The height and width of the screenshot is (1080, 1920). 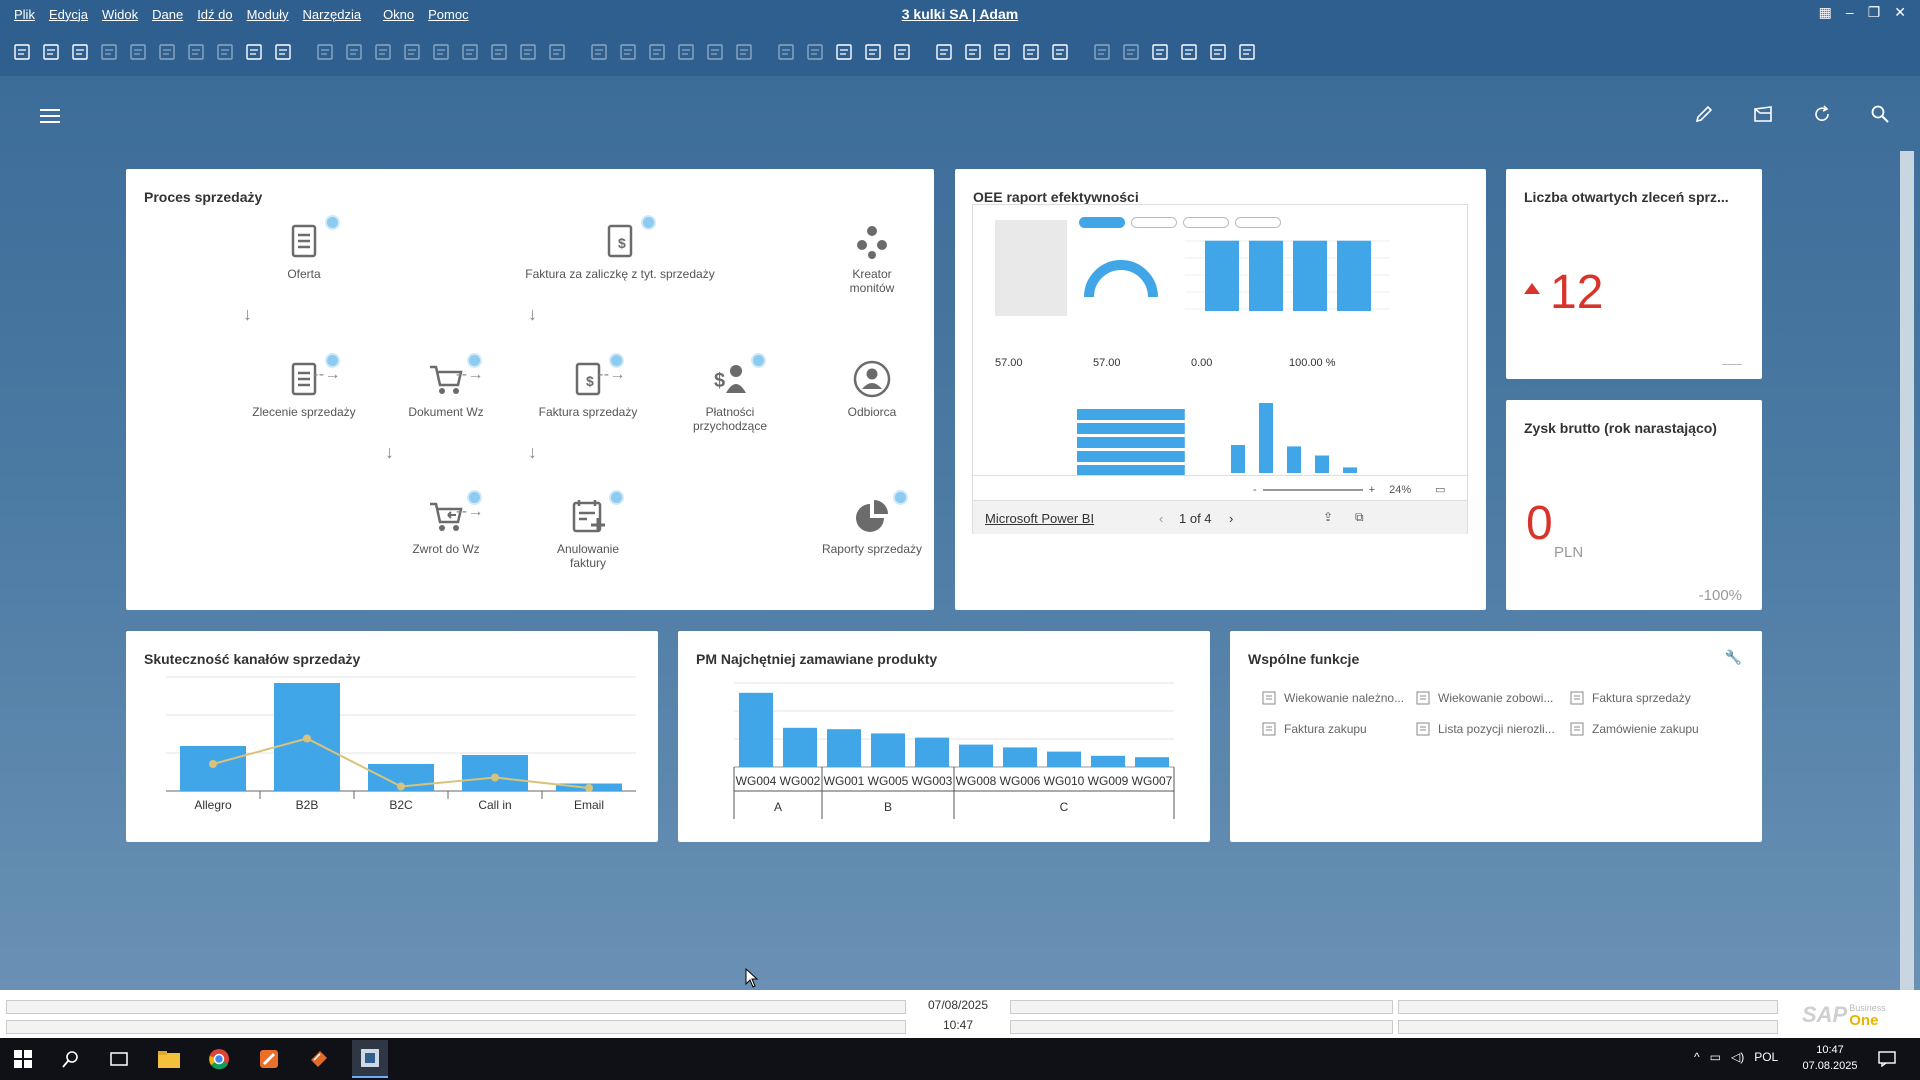 I want to click on pdf-icon, so click(x=225, y=52).